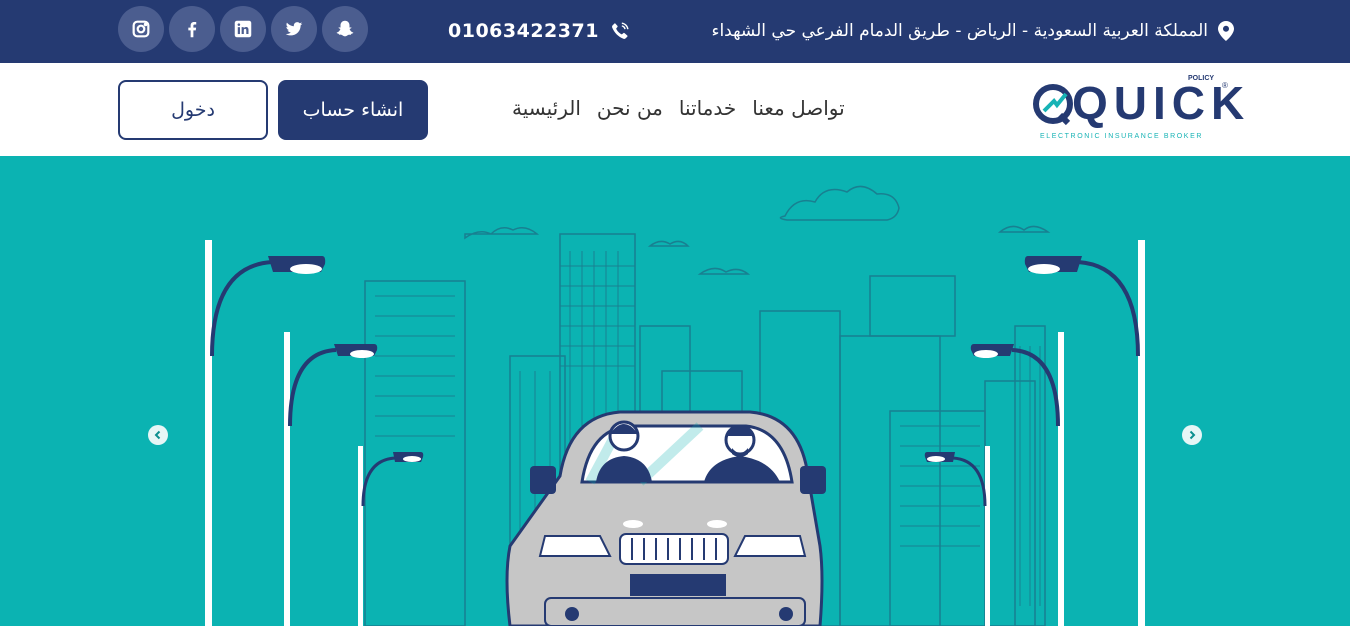 This screenshot has width=1350, height=626. Describe the element at coordinates (1053, 105) in the screenshot. I see `logo-q-mark` at that location.